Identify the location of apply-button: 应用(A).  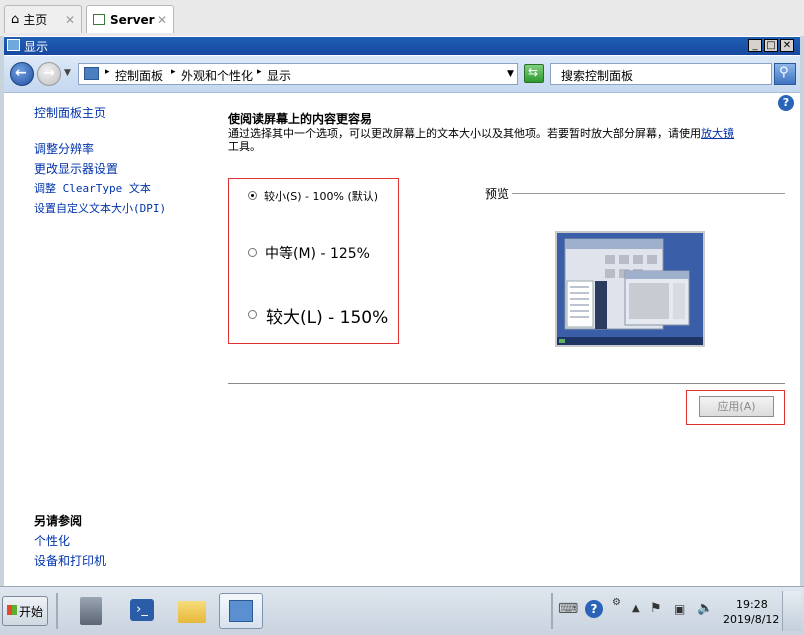
(736, 406).